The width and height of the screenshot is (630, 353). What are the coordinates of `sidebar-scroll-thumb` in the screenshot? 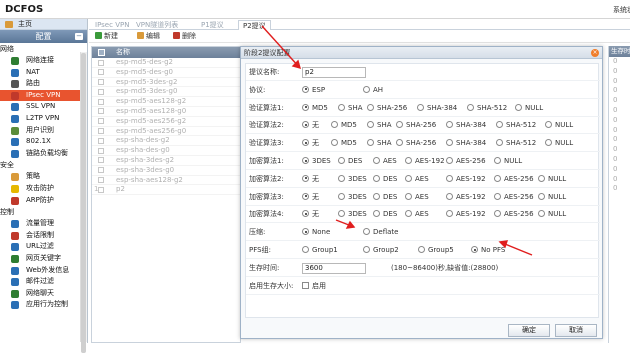 It's located at (83, 203).